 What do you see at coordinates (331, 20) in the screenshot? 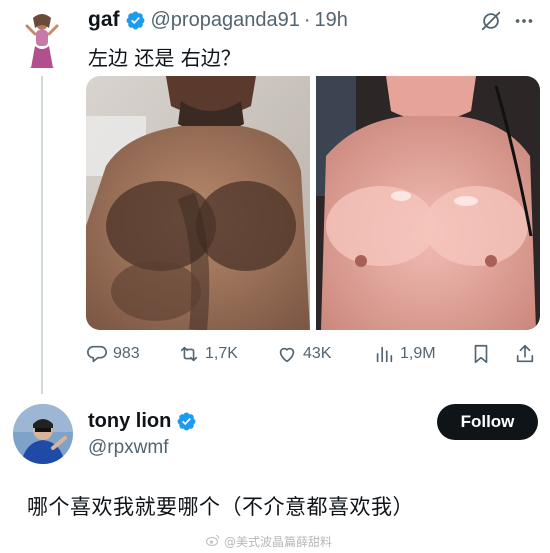
I see `tweet-timestamp: 19h` at bounding box center [331, 20].